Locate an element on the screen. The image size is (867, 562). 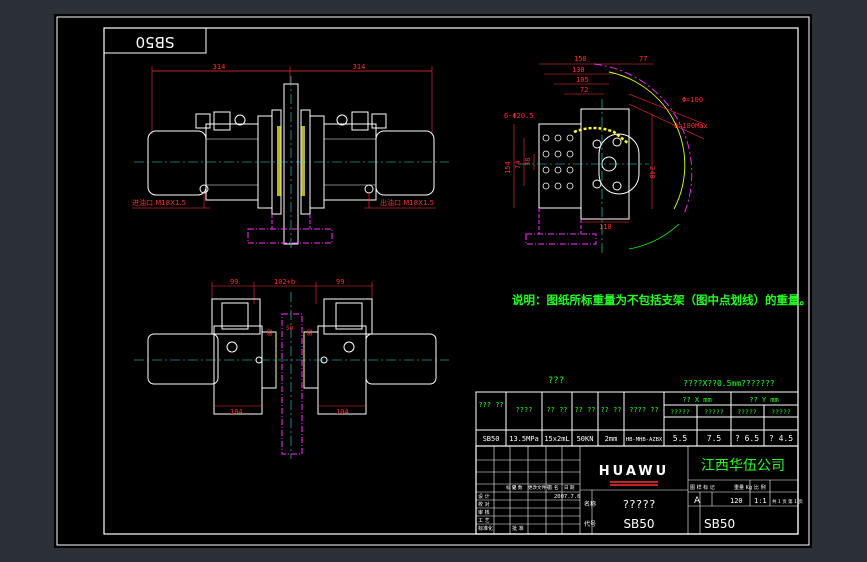
side-dim-9: 74 is located at coordinates (518, 165).